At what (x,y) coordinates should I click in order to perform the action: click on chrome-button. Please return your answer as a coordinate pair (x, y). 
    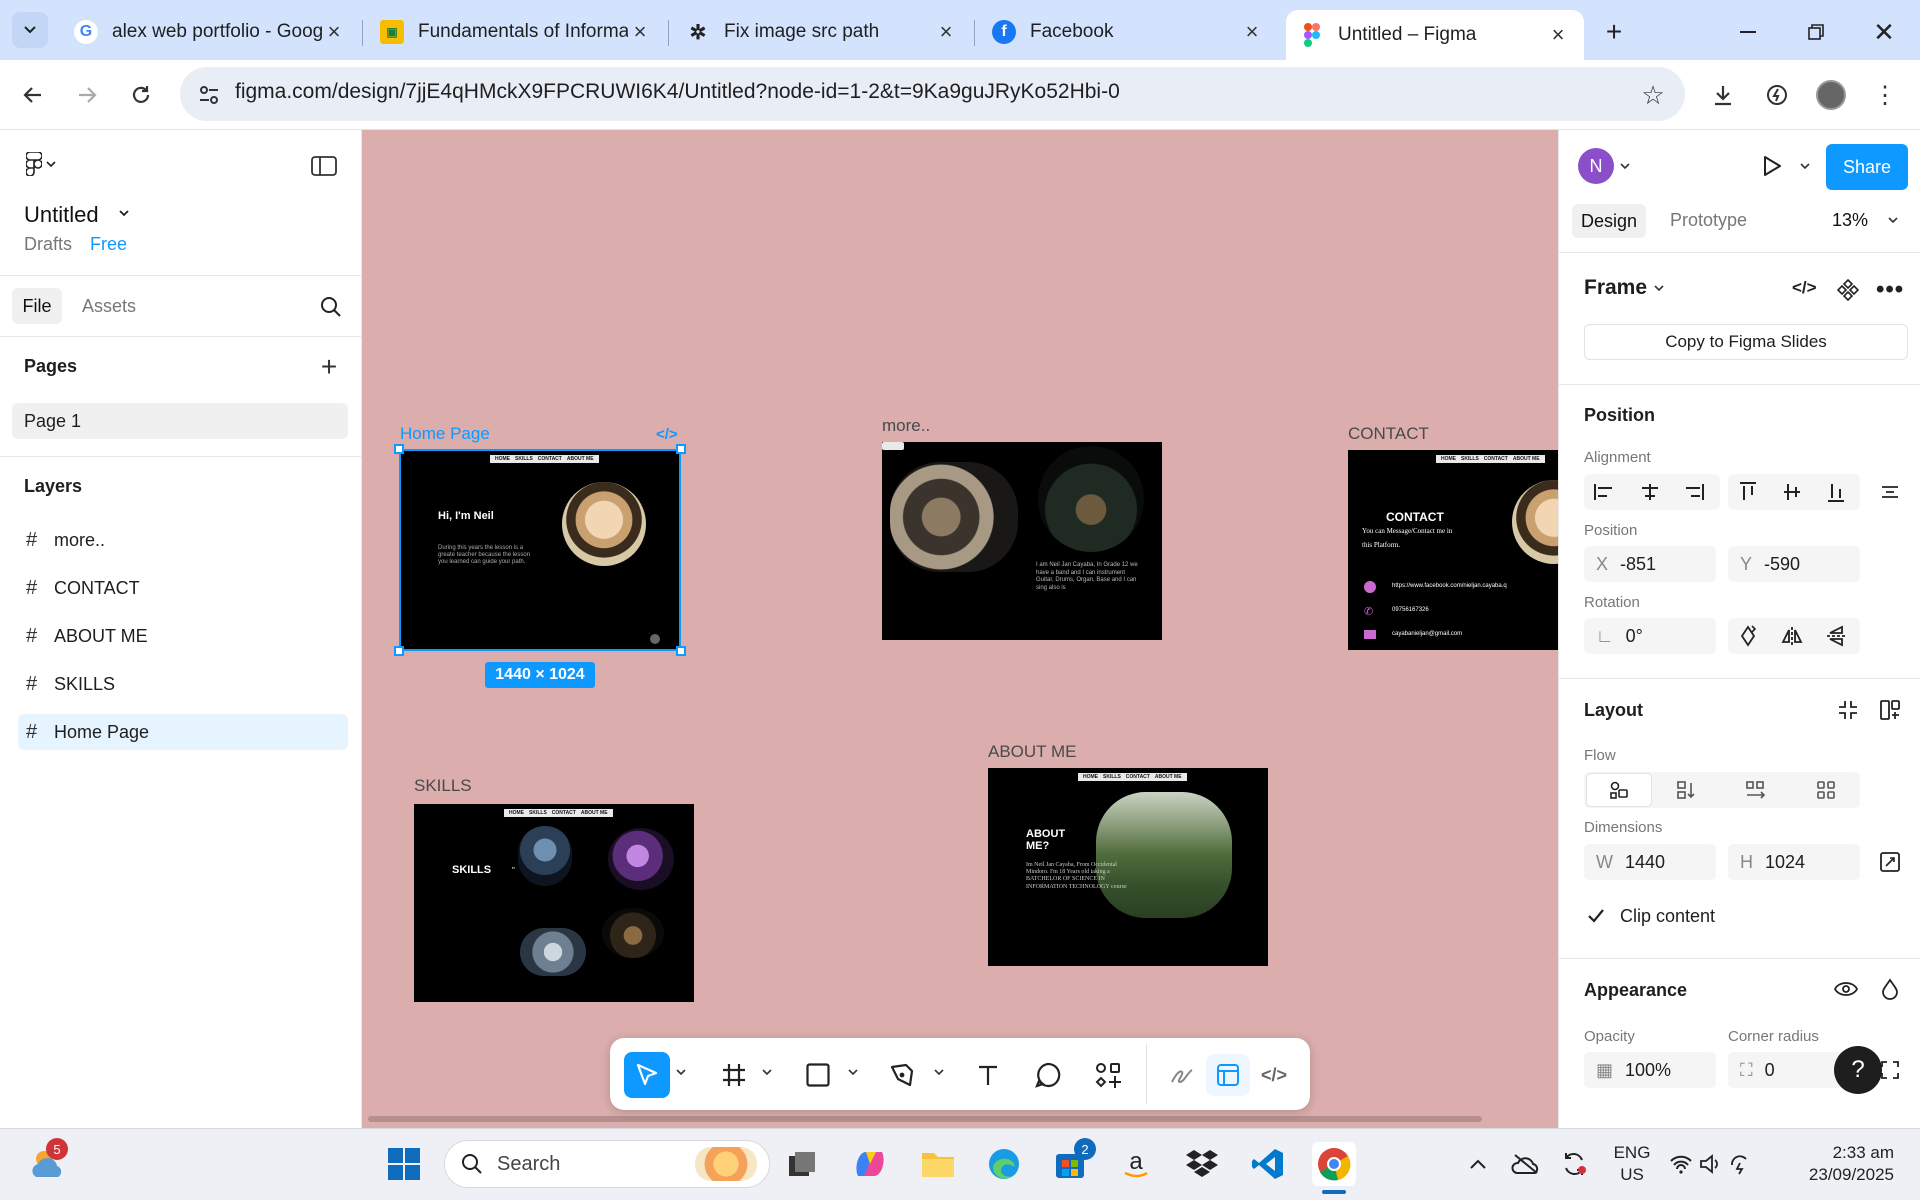
    Looking at the image, I should click on (1334, 1164).